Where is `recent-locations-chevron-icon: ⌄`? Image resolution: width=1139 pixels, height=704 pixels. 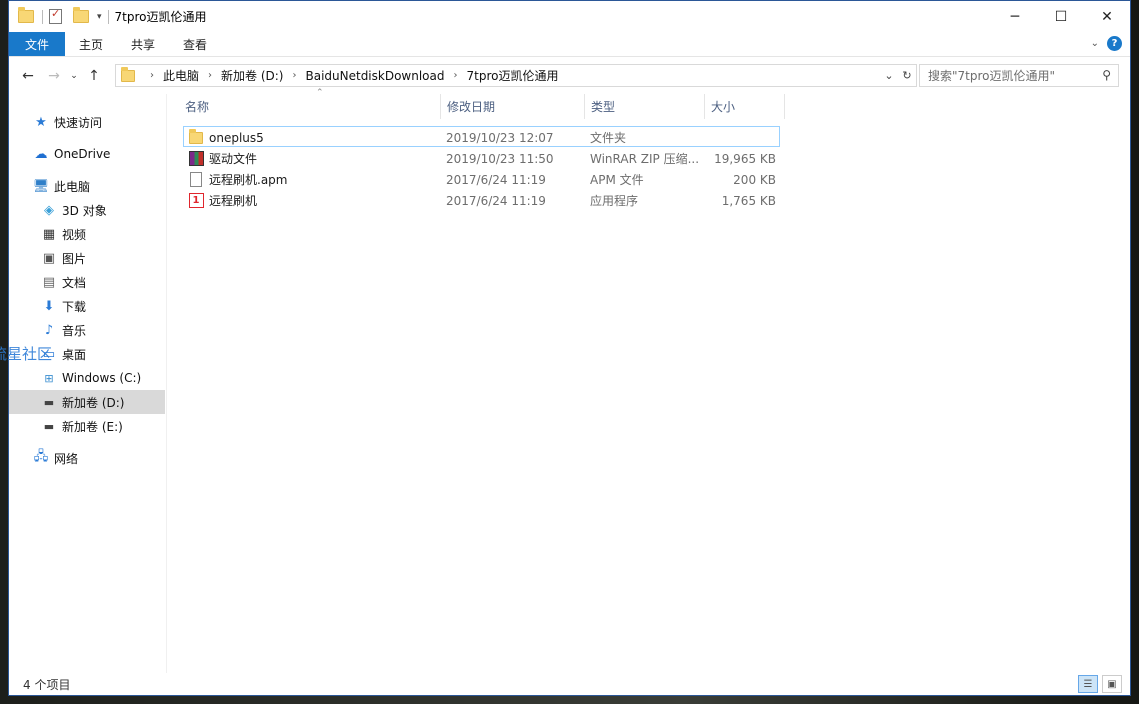
recent-locations-chevron-icon: ⌄ is located at coordinates (74, 76).